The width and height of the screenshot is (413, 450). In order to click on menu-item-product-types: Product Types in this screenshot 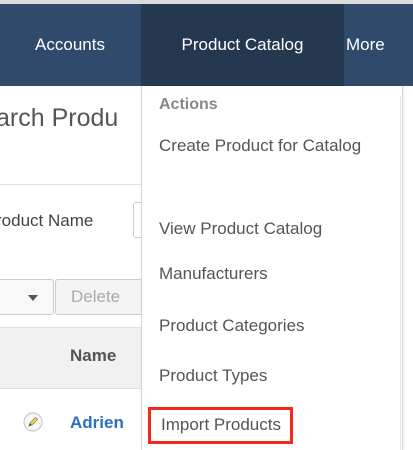, I will do `click(274, 376)`.